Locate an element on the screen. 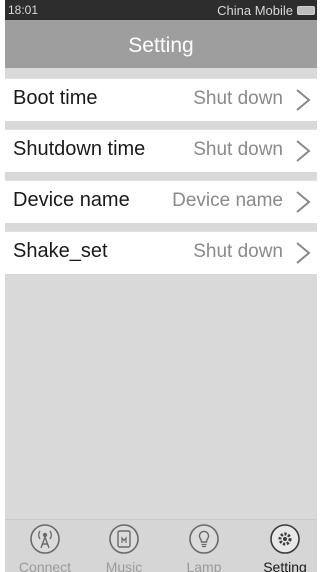 The width and height of the screenshot is (322, 572). music-icon is located at coordinates (124, 539).